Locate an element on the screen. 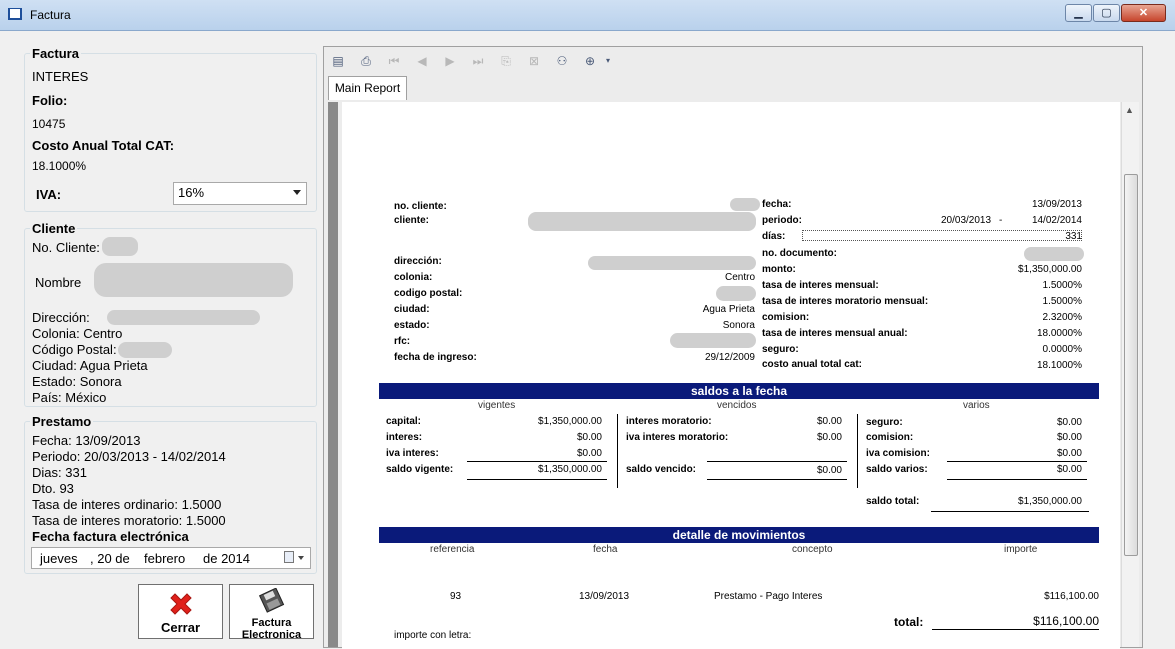 The height and width of the screenshot is (649, 1175). redacted-r-codigo-postal is located at coordinates (736, 293).